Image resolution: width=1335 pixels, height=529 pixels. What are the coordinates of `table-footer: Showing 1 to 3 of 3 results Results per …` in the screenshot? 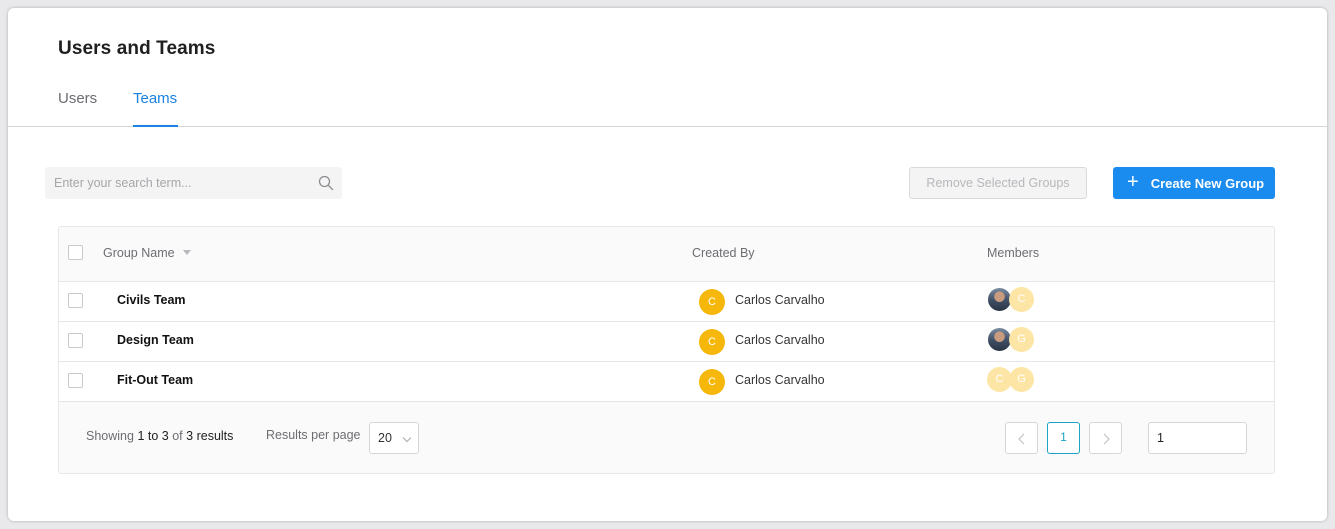 It's located at (666, 438).